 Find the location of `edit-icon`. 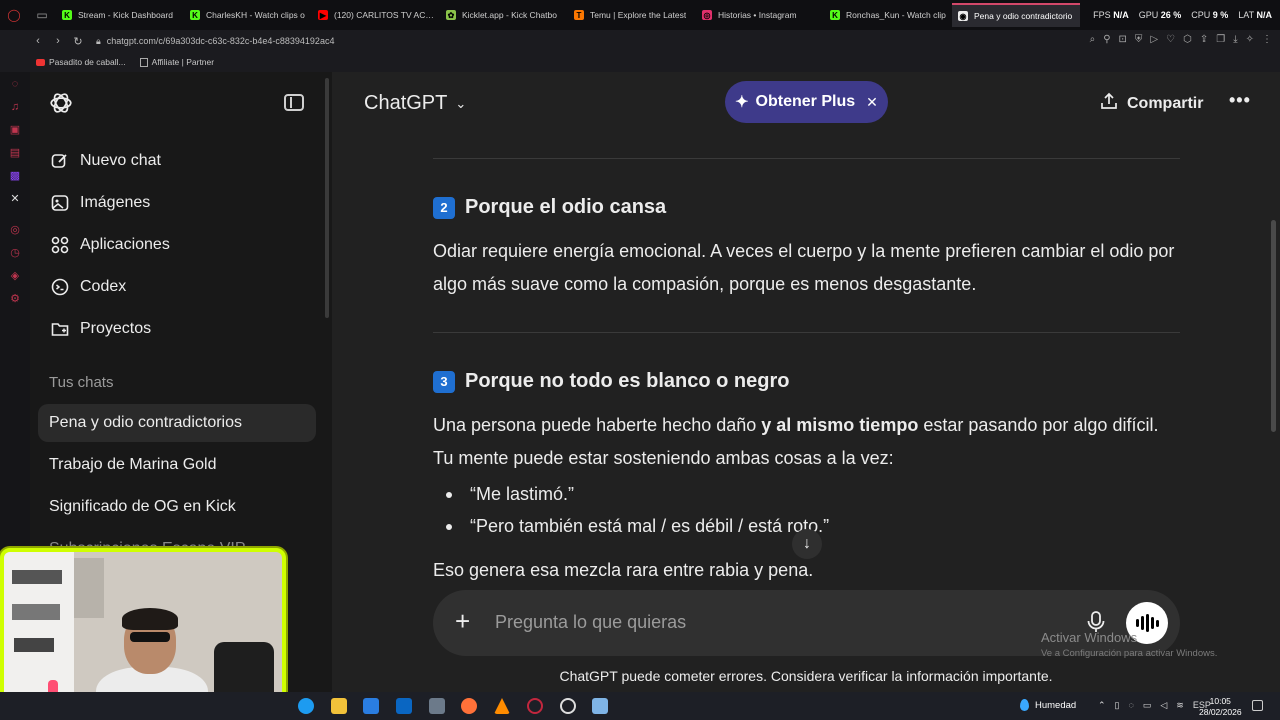

edit-icon is located at coordinates (60, 161).